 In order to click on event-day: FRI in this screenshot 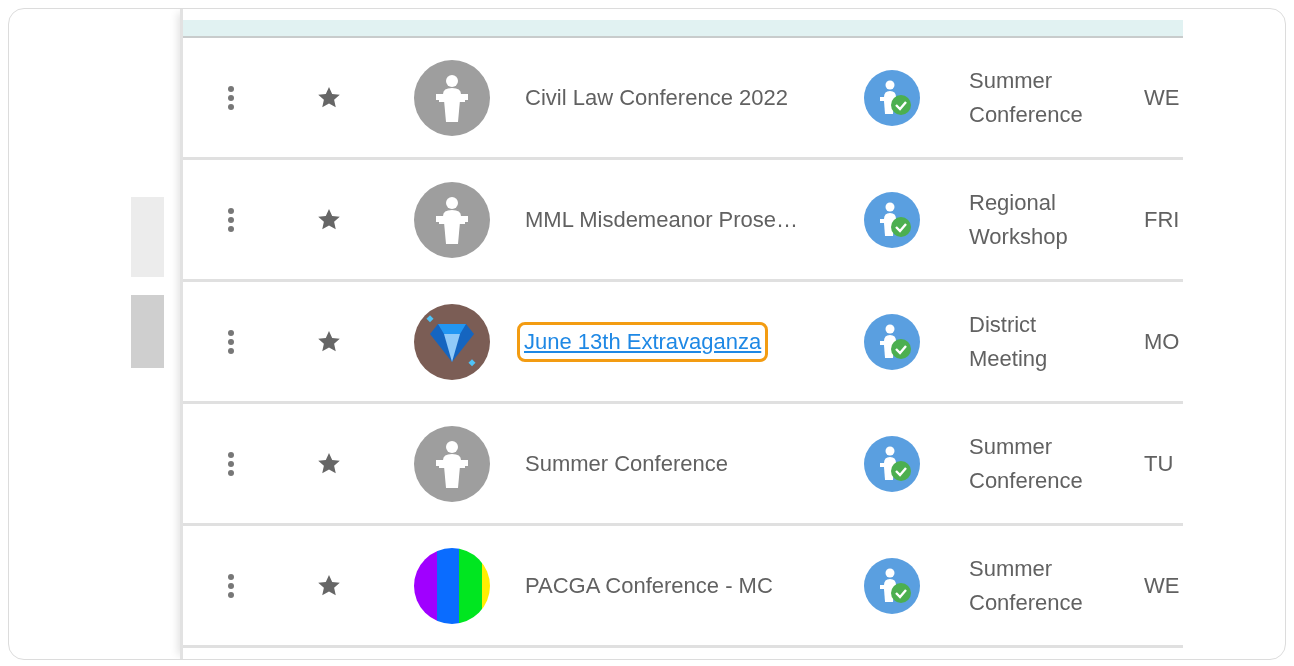, I will do `click(1162, 219)`.